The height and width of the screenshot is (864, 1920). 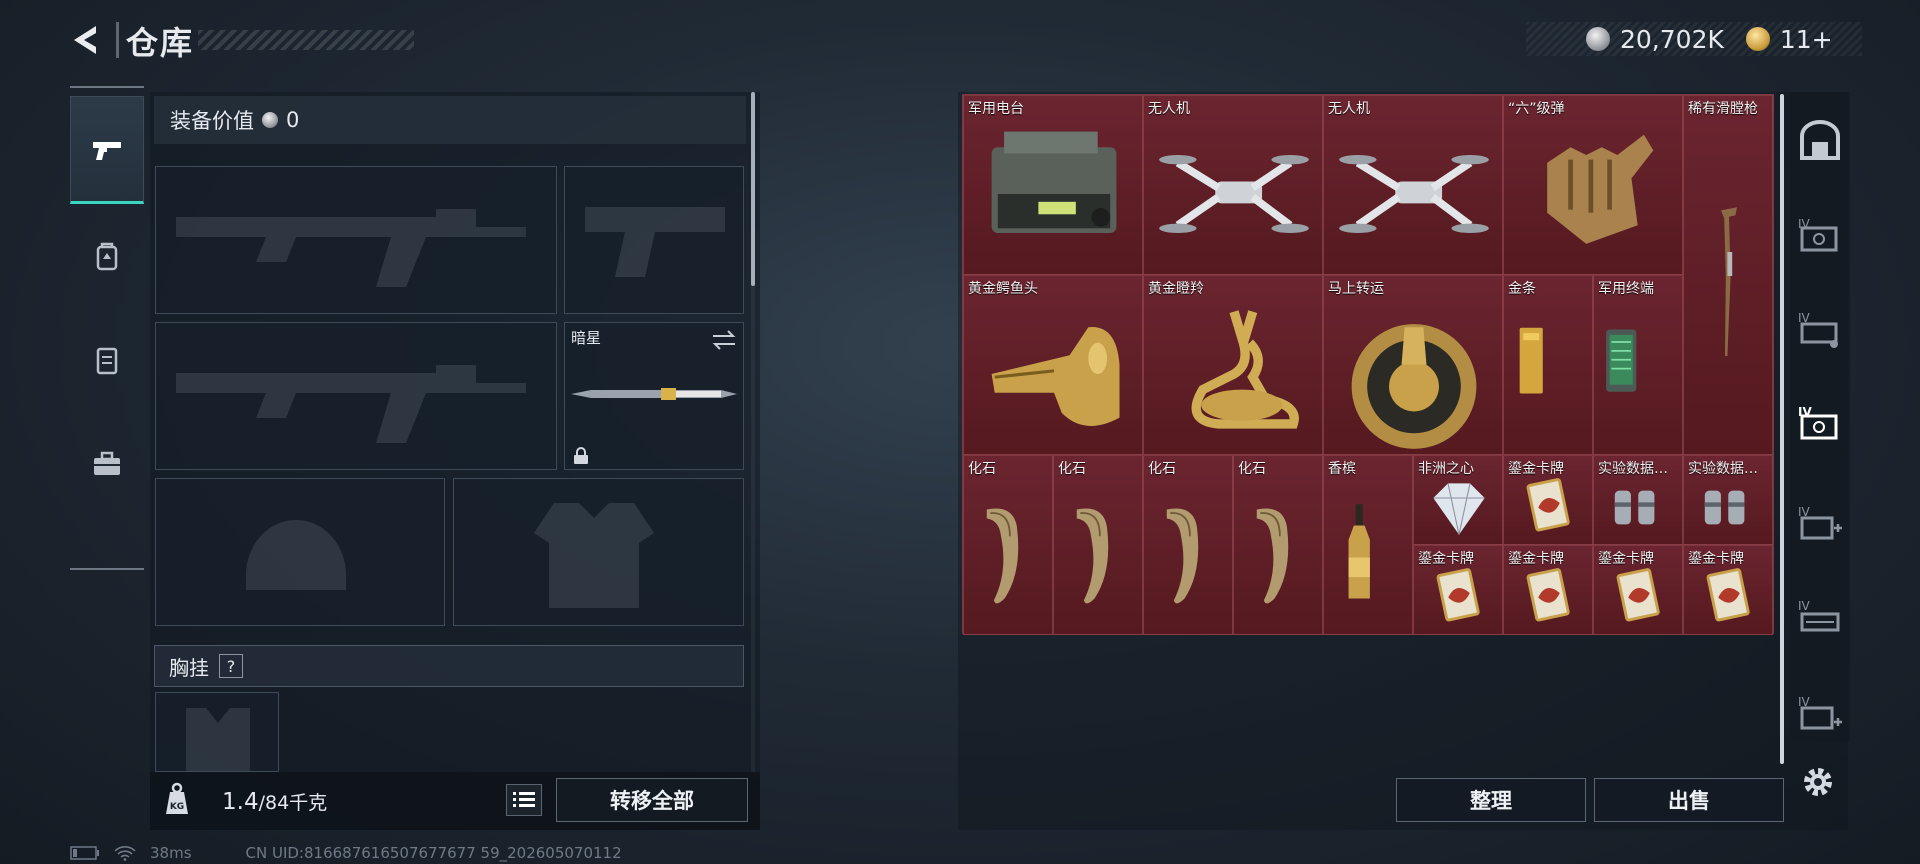 I want to click on melee-slot: 暗星, so click(x=654, y=396).